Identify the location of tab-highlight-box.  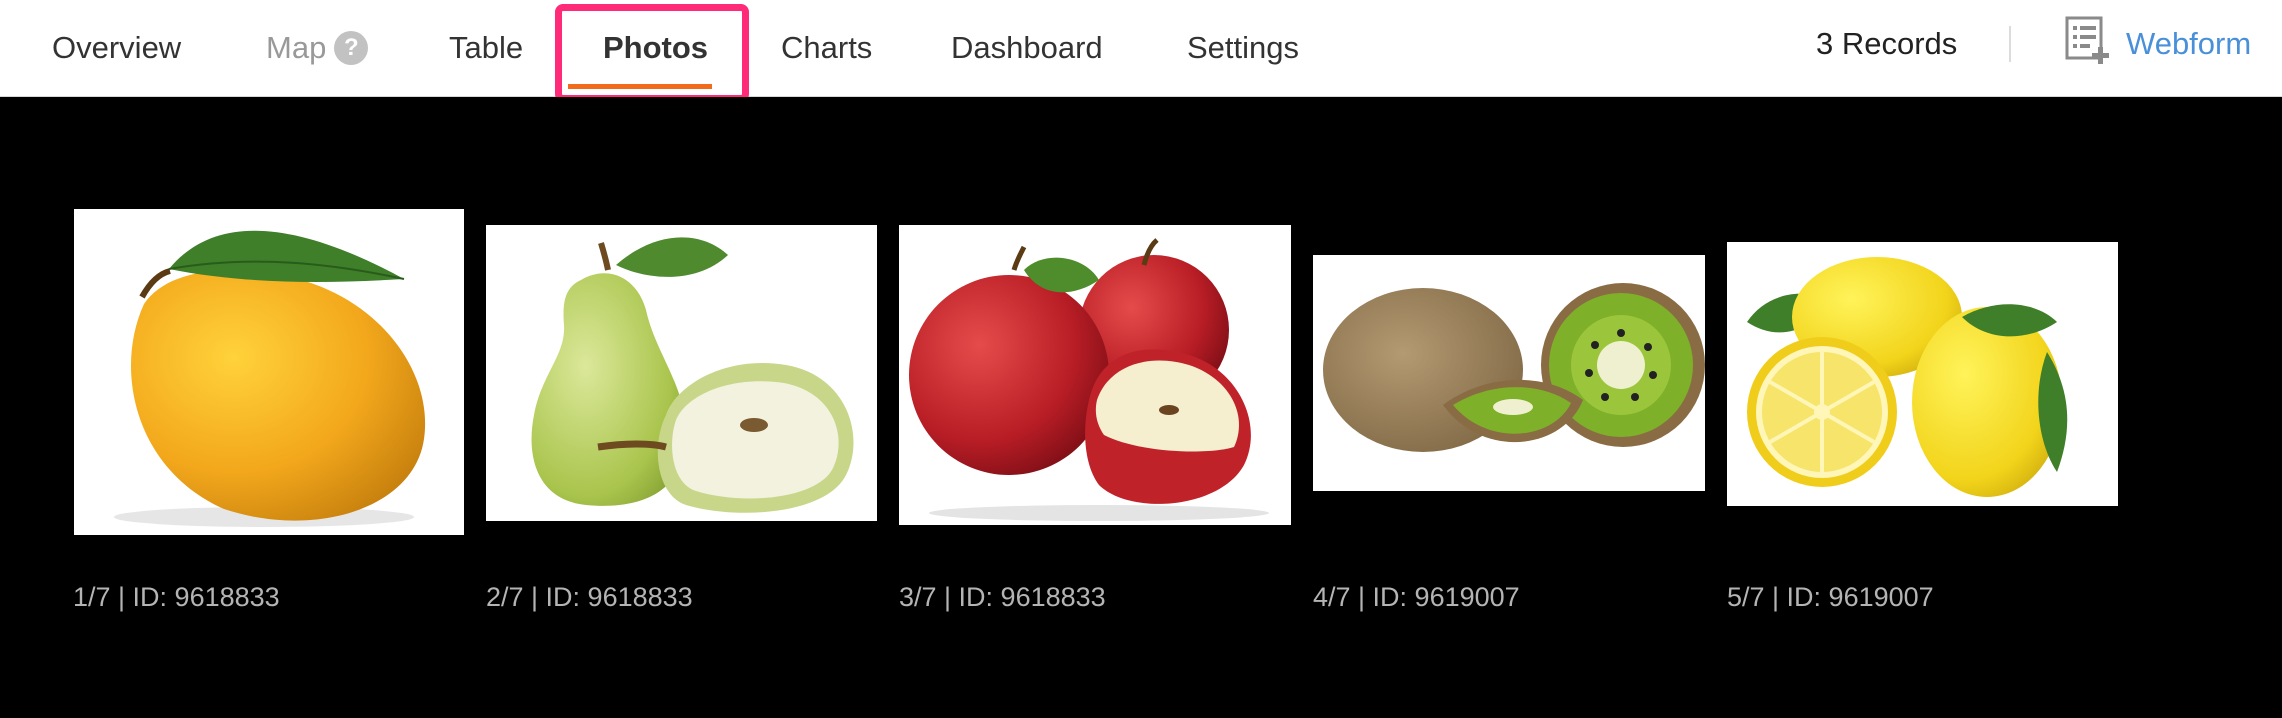
(652, 53).